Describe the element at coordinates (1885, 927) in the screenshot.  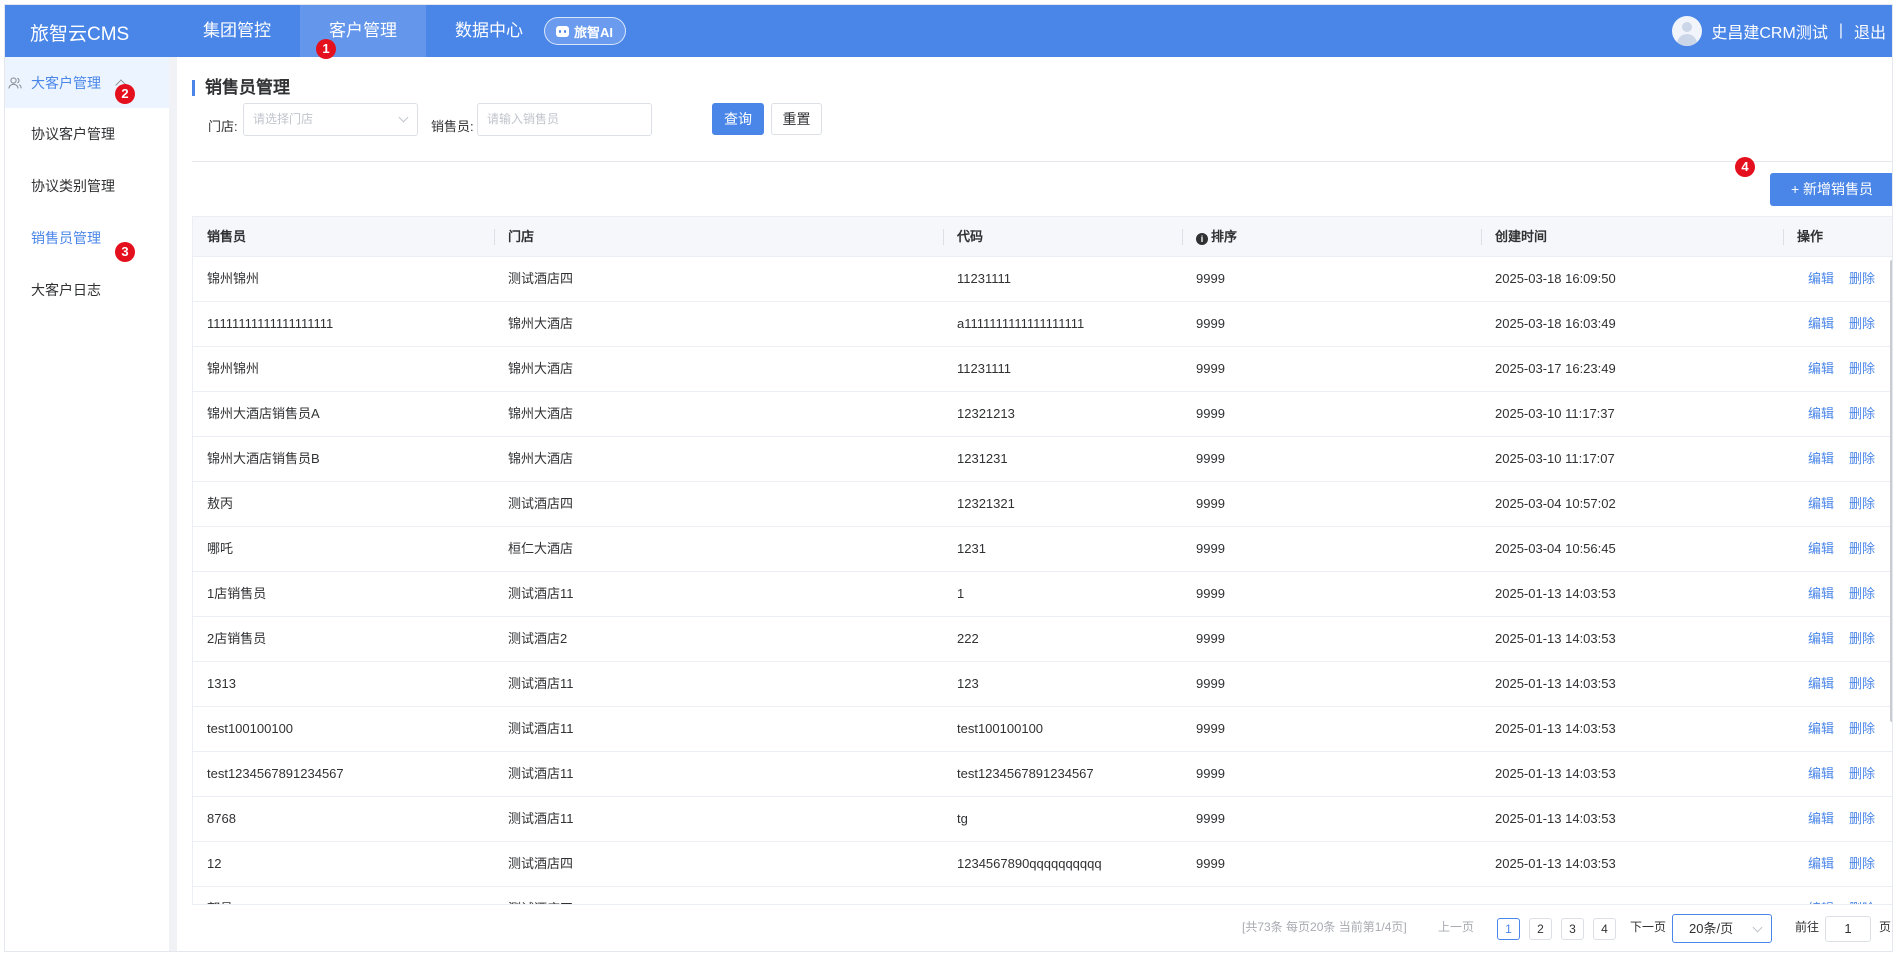
I see `page-suffix: 页` at that location.